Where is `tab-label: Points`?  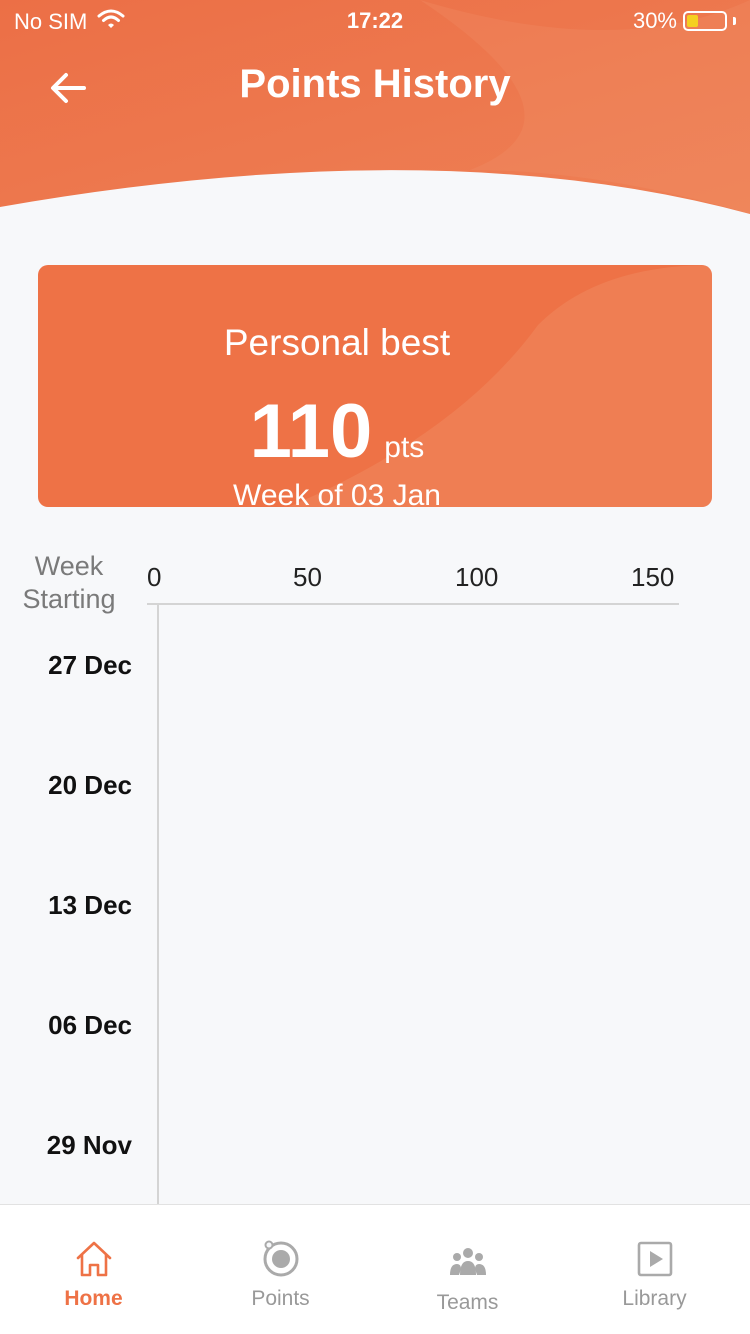 tab-label: Points is located at coordinates (280, 1298).